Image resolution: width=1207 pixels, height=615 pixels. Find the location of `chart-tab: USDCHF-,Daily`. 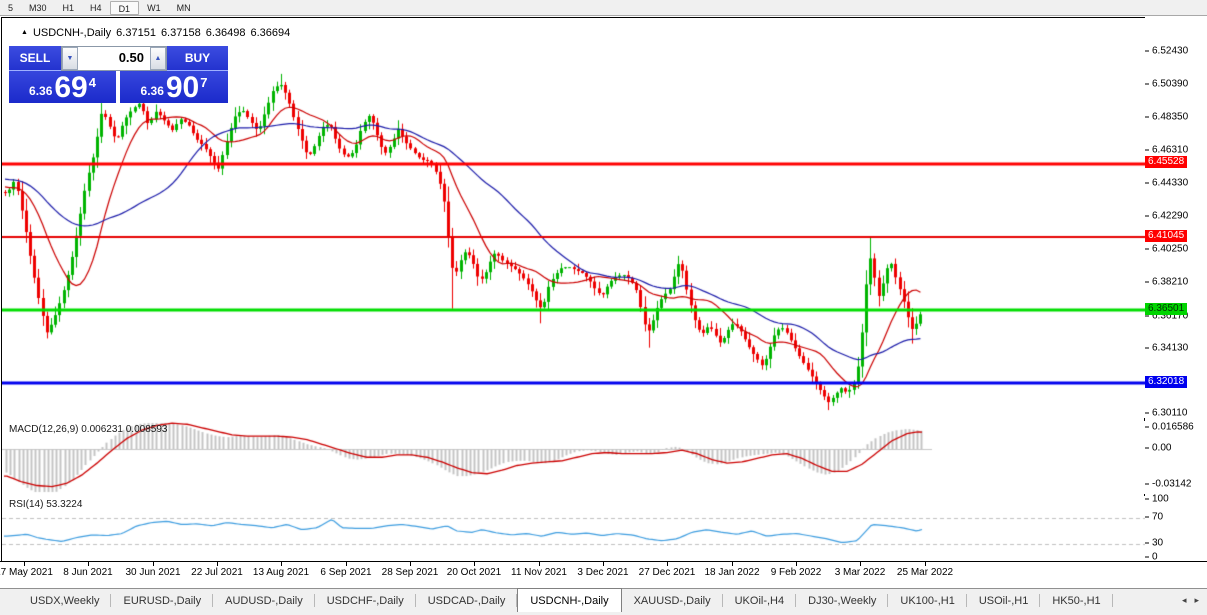

chart-tab: USDCHF-,Daily is located at coordinates (365, 600).